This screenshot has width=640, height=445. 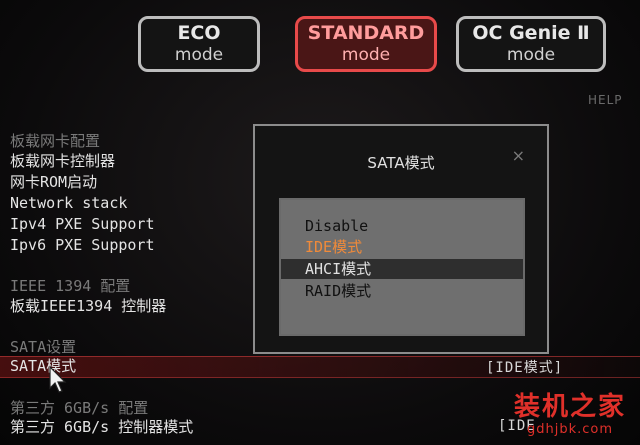 I want to click on sata-mode-options-list: Disable IDE模式 AHCI模式 RAID模式, so click(x=402, y=267).